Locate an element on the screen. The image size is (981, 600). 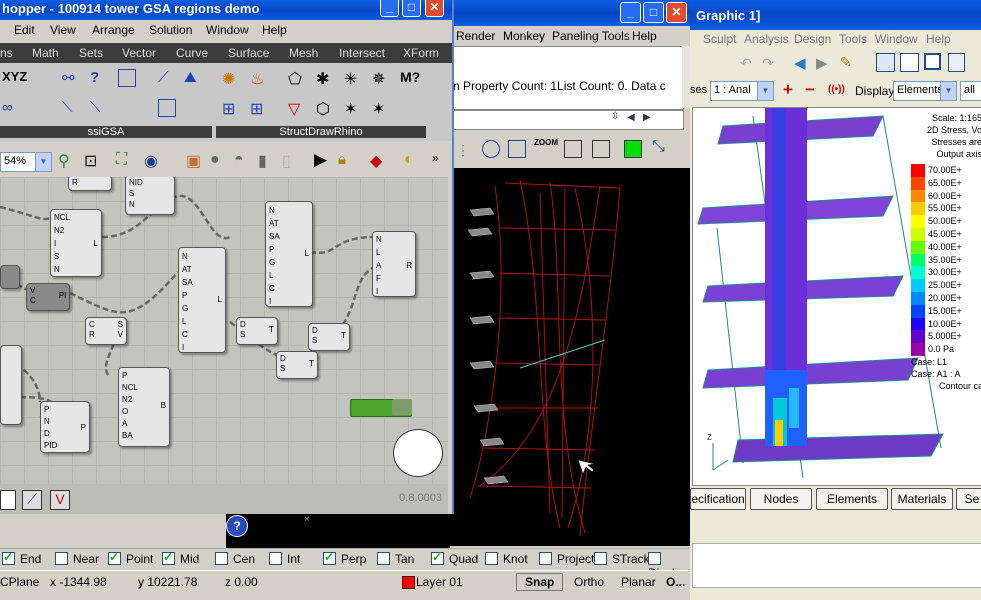
gh-menu-arrange: Arrange is located at coordinates (113, 30).